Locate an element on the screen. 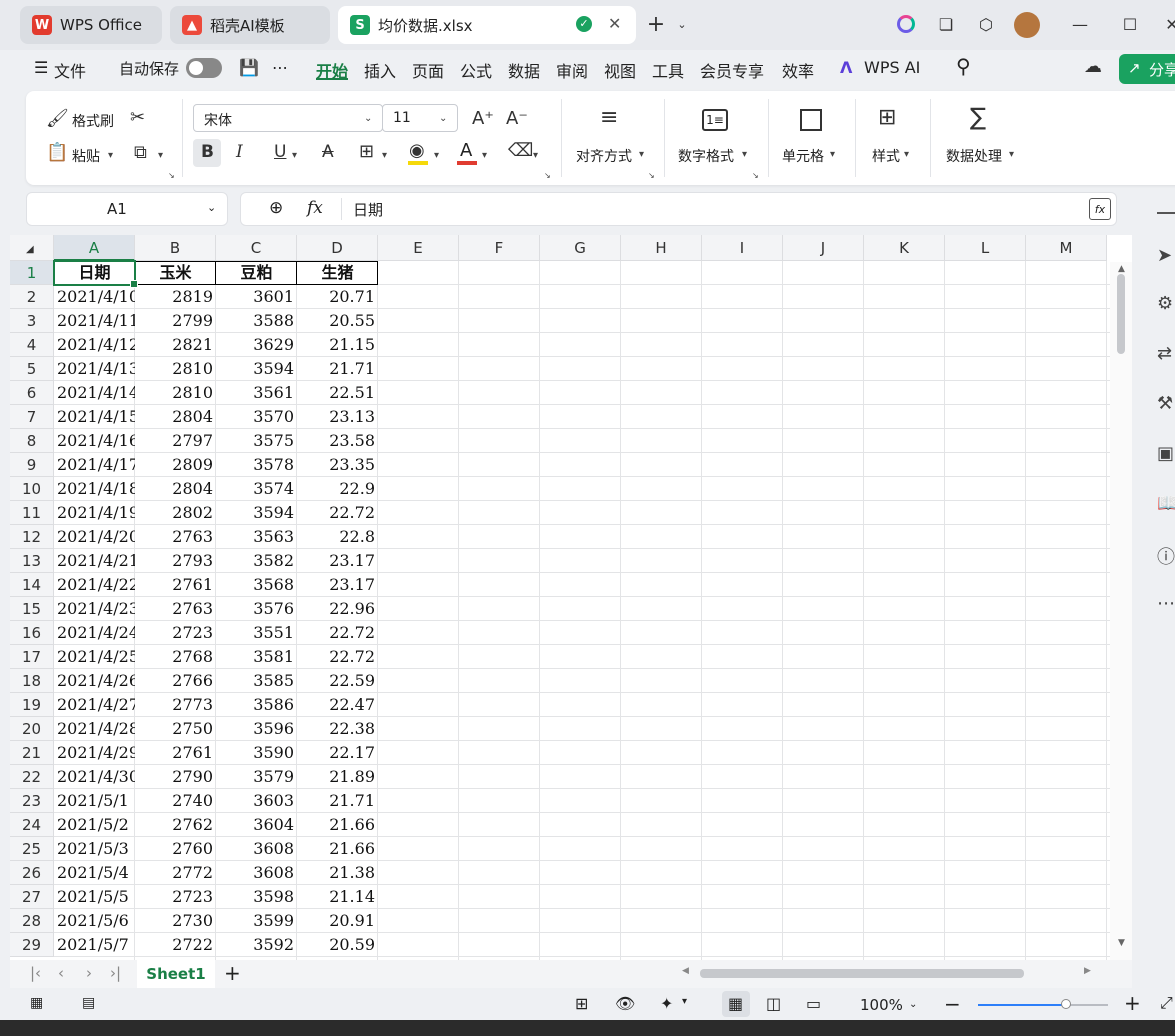 Image resolution: width=1175 pixels, height=1036 pixels. row-header: 21 is located at coordinates (32, 753).